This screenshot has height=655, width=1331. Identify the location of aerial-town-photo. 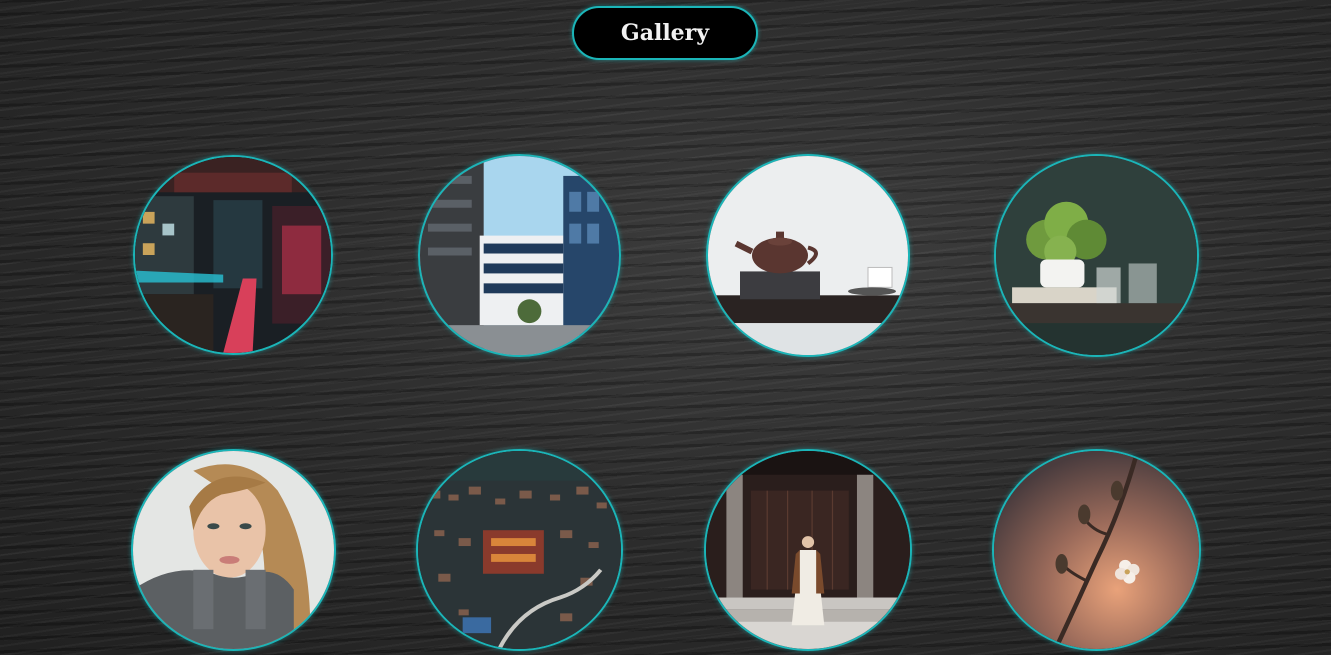
(519, 550).